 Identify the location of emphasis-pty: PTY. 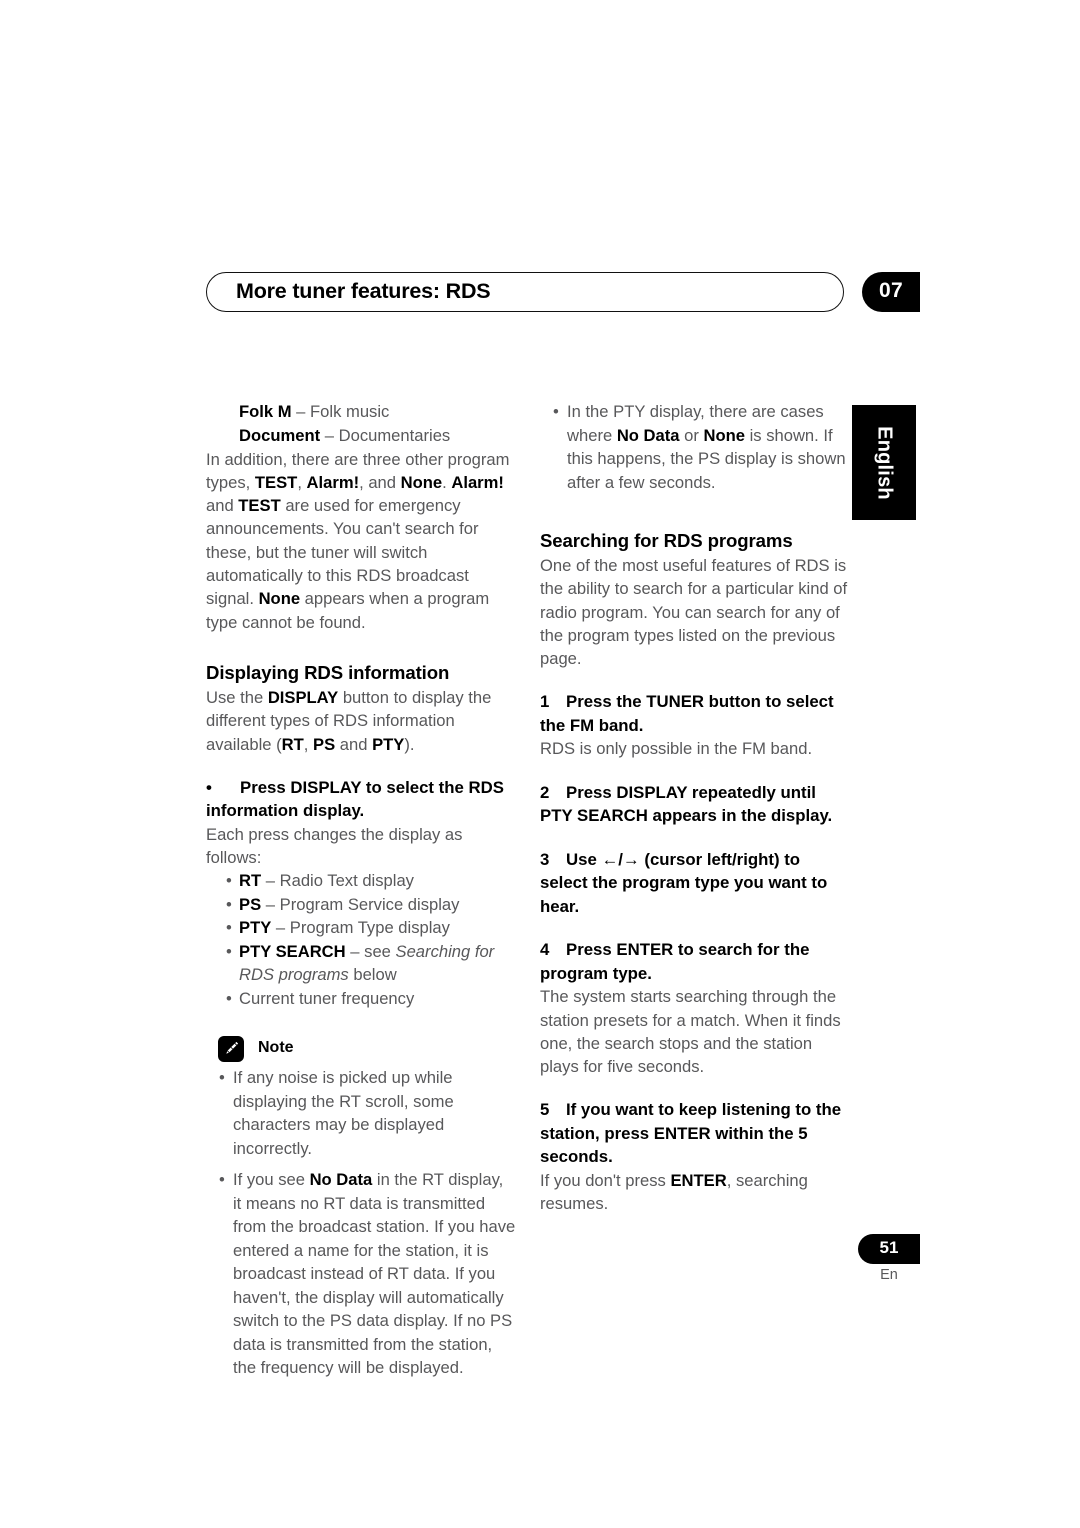
(388, 744).